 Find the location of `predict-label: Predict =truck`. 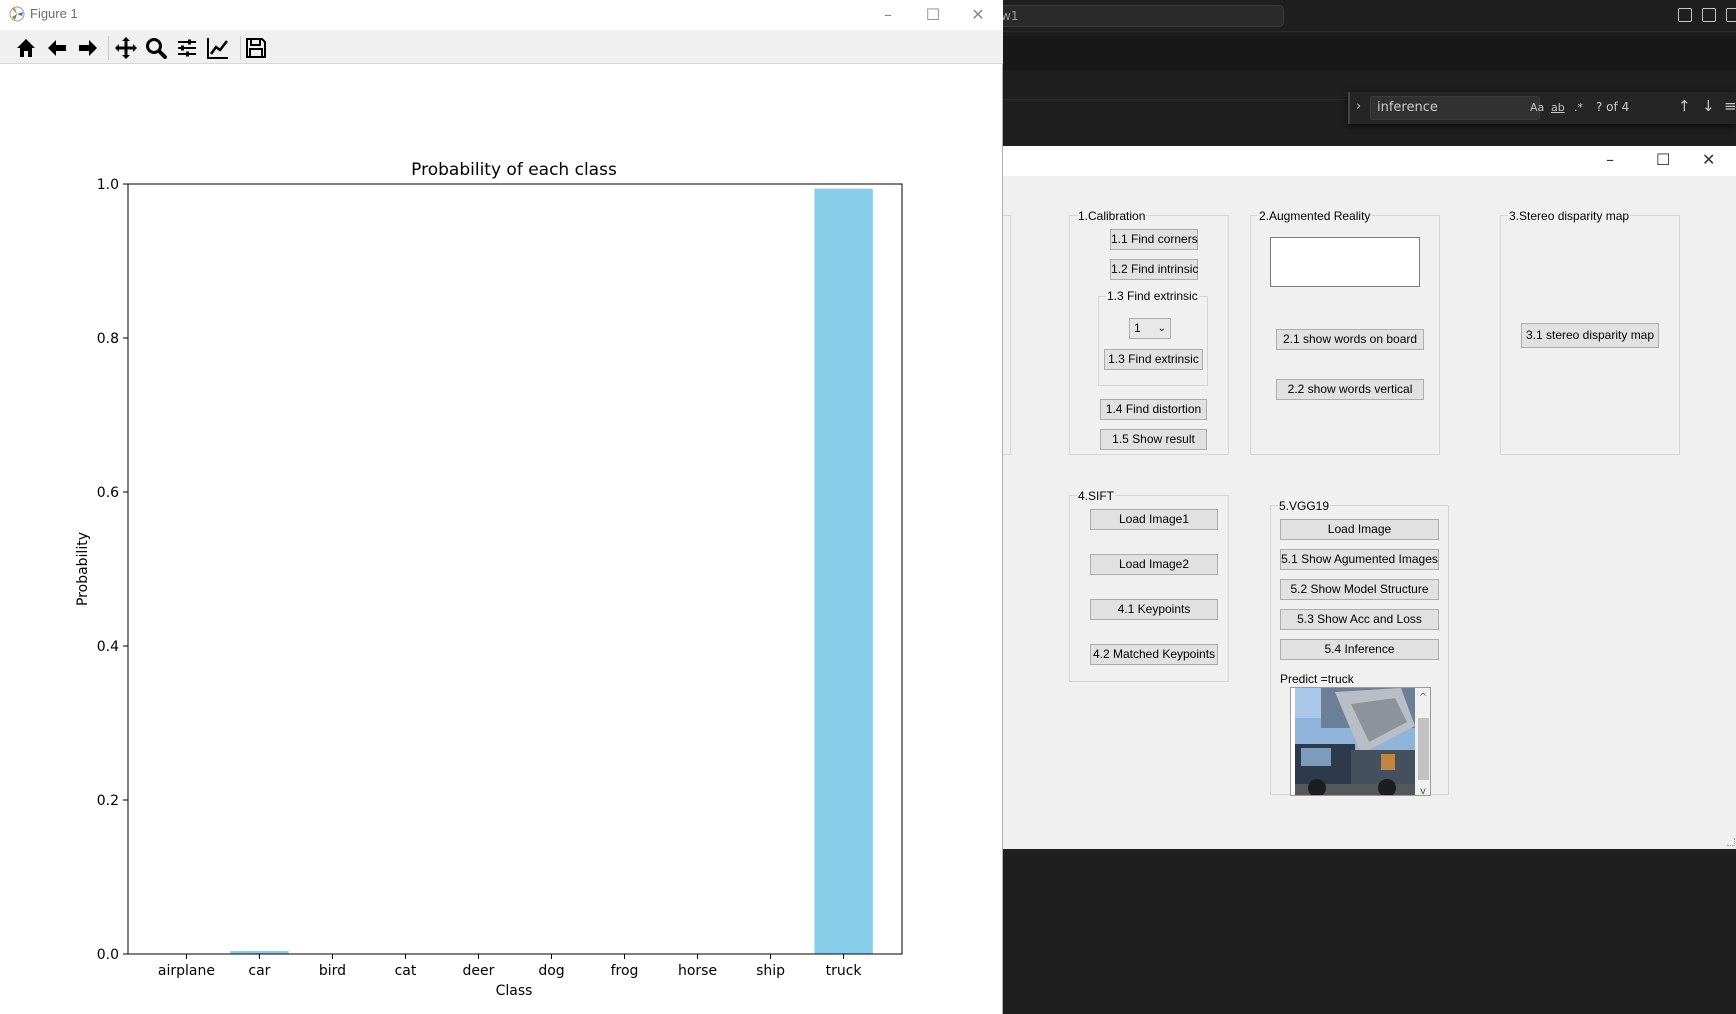

predict-label: Predict =truck is located at coordinates (1317, 679).